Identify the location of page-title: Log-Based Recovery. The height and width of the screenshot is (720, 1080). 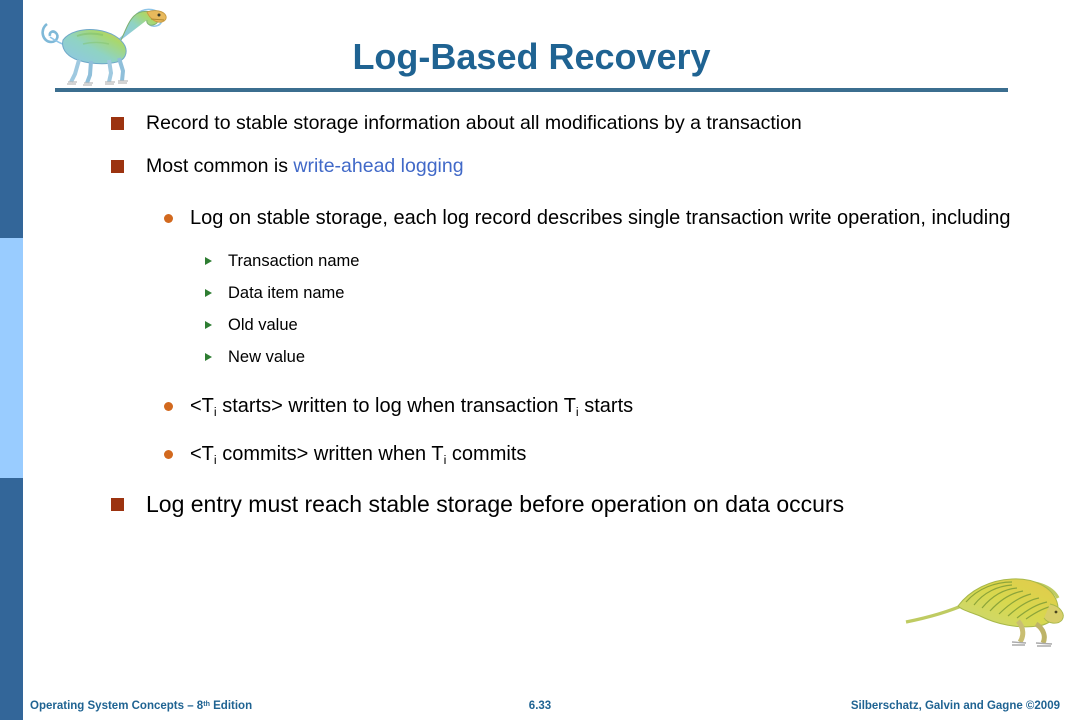
(531, 56).